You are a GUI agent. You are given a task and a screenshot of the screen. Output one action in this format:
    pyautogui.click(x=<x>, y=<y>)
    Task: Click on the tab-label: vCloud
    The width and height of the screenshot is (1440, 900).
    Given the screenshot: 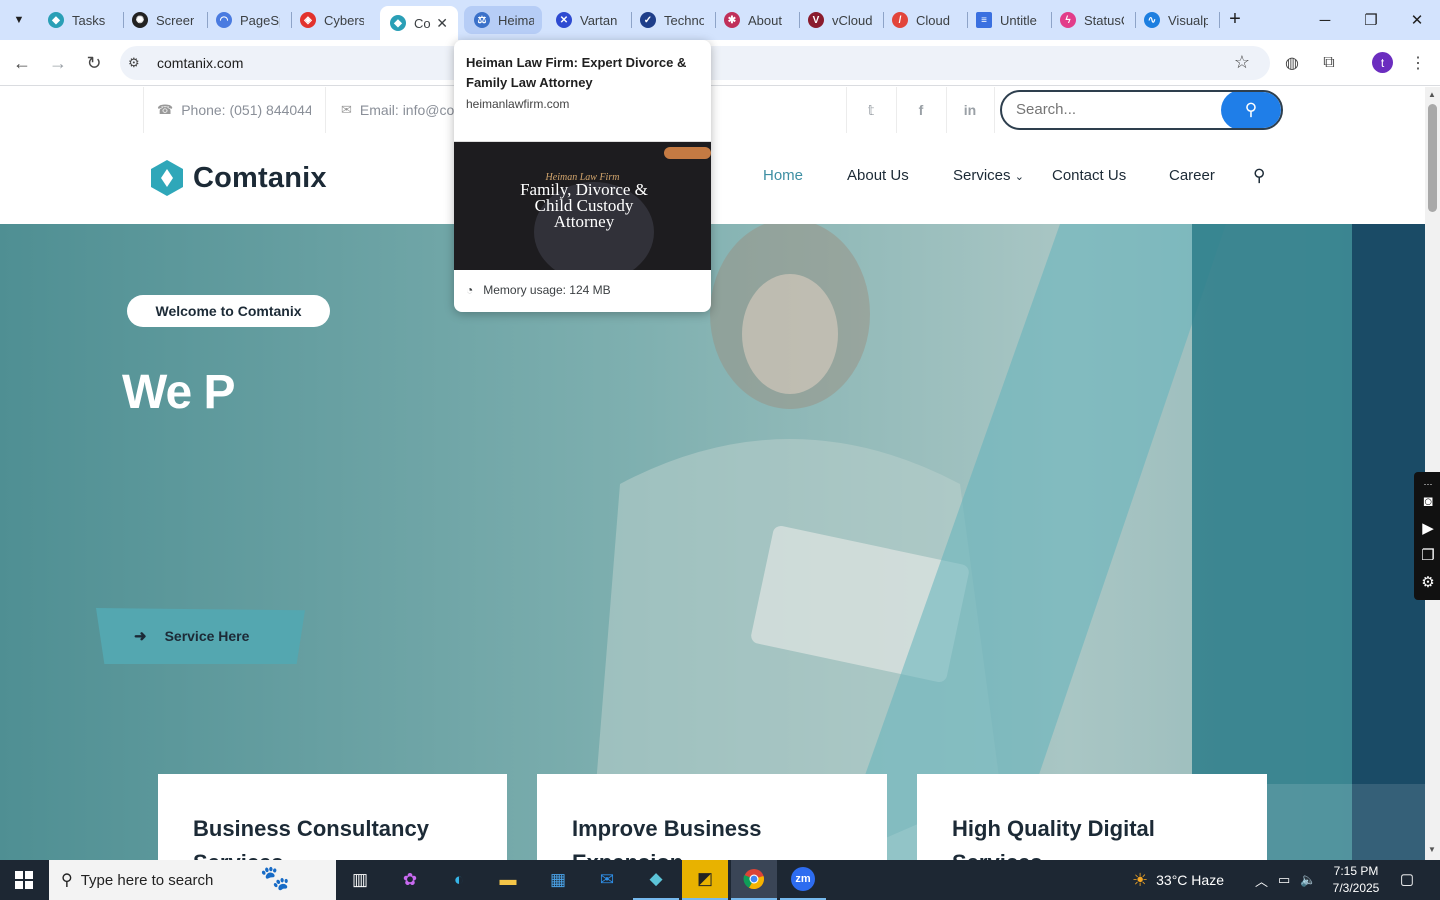 What is the action you would take?
    pyautogui.click(x=852, y=20)
    